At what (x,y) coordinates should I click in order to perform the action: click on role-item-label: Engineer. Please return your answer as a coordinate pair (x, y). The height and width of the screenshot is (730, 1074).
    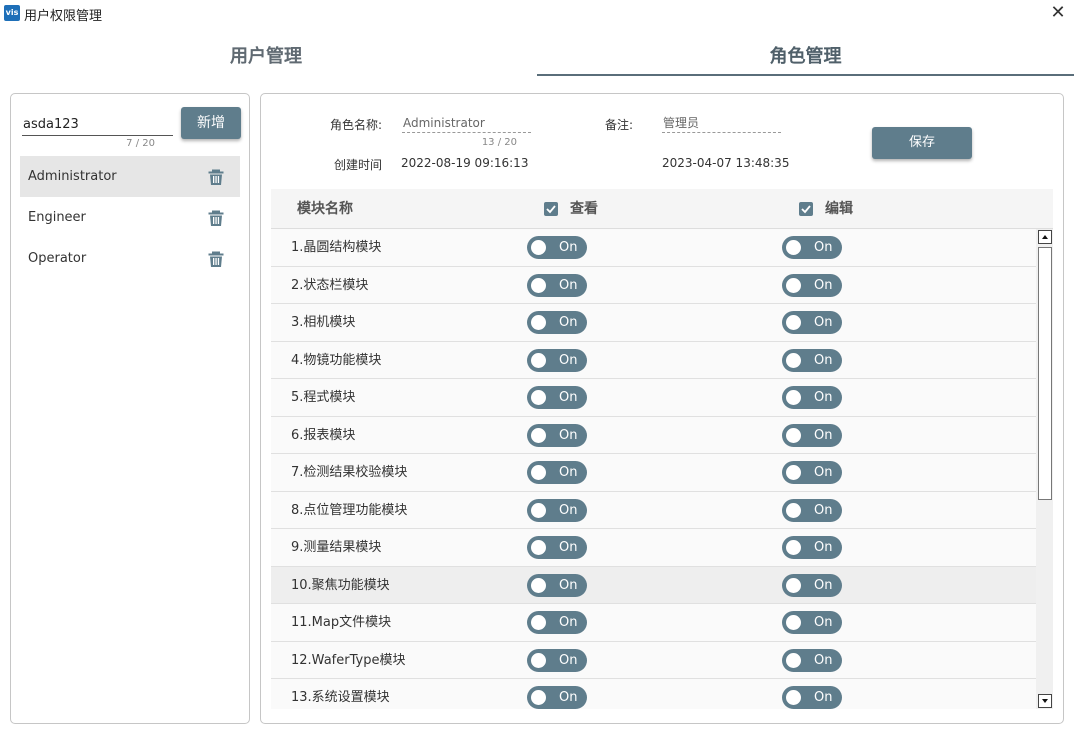
    Looking at the image, I should click on (57, 217).